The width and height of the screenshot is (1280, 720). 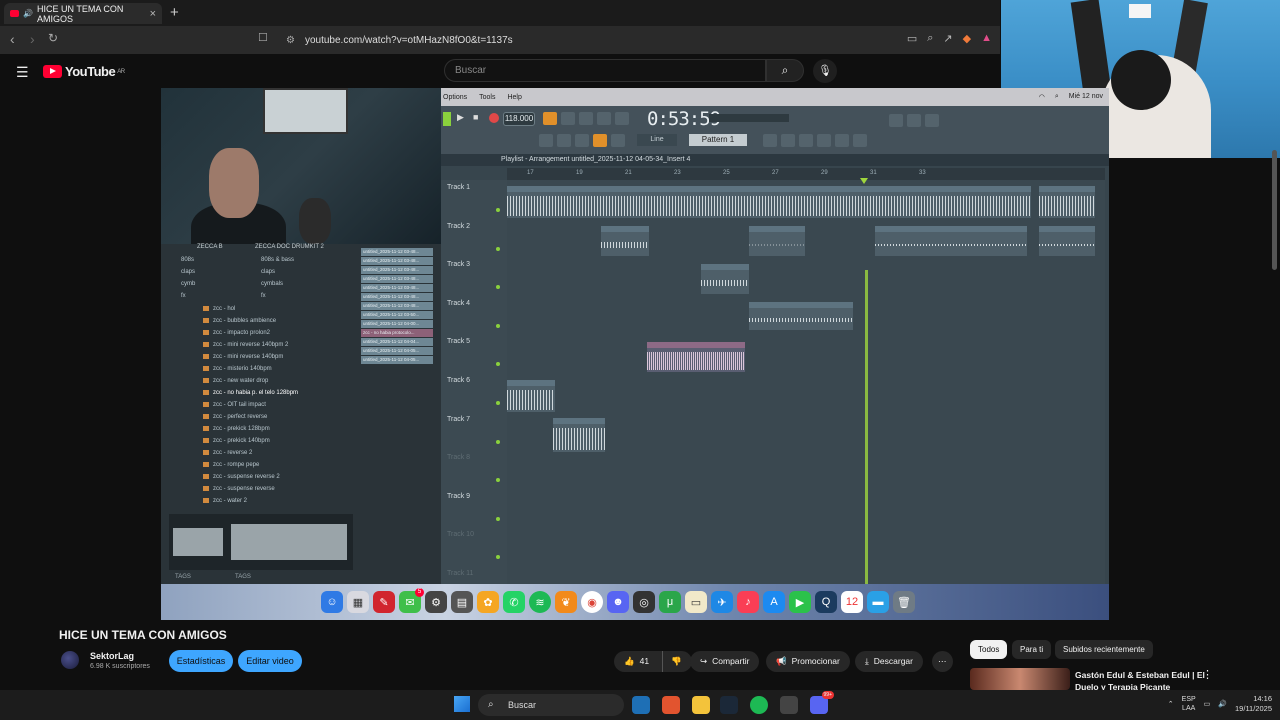 I want to click on finder-icon: ☺, so click(x=332, y=602).